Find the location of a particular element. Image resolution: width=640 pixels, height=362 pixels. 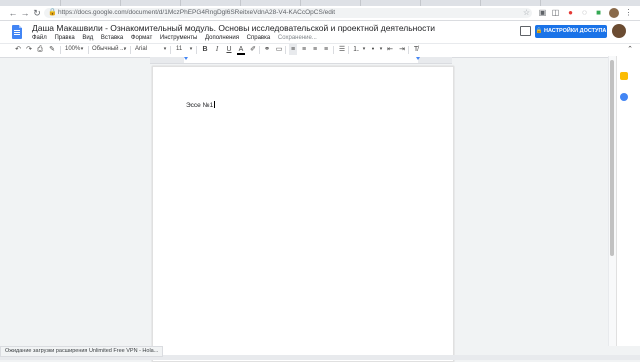

menu-addons: Дополнения is located at coordinates (222, 38).